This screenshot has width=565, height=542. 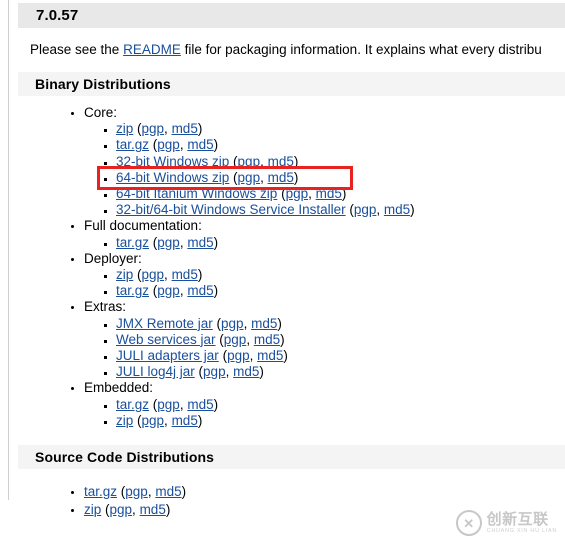 What do you see at coordinates (340, 162) in the screenshot?
I see `distribution-item: 32-bit Windows zip (pgp, md5)` at bounding box center [340, 162].